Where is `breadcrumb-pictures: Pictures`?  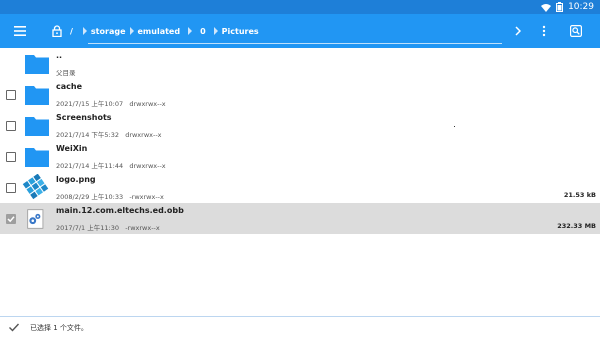 breadcrumb-pictures: Pictures is located at coordinates (236, 31).